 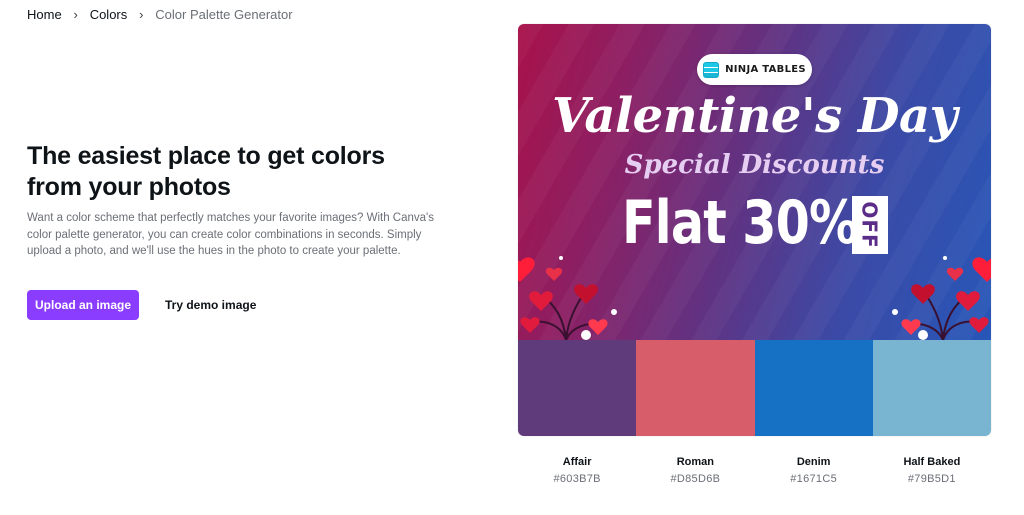 What do you see at coordinates (932, 479) in the screenshot?
I see `color-hex: #79B5D1` at bounding box center [932, 479].